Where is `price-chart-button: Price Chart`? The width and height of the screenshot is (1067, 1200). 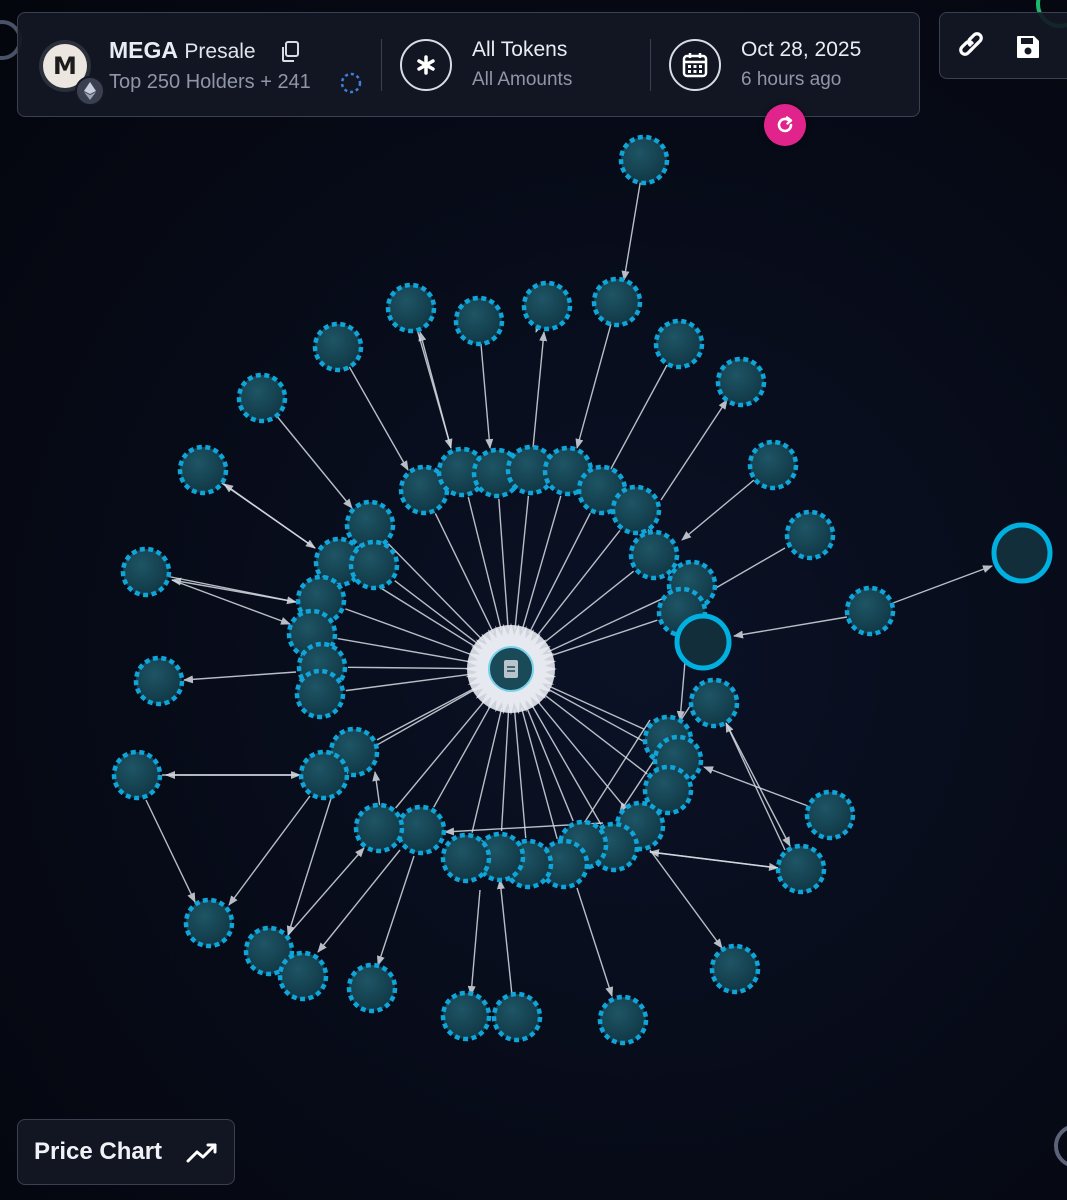 price-chart-button: Price Chart is located at coordinates (126, 1152).